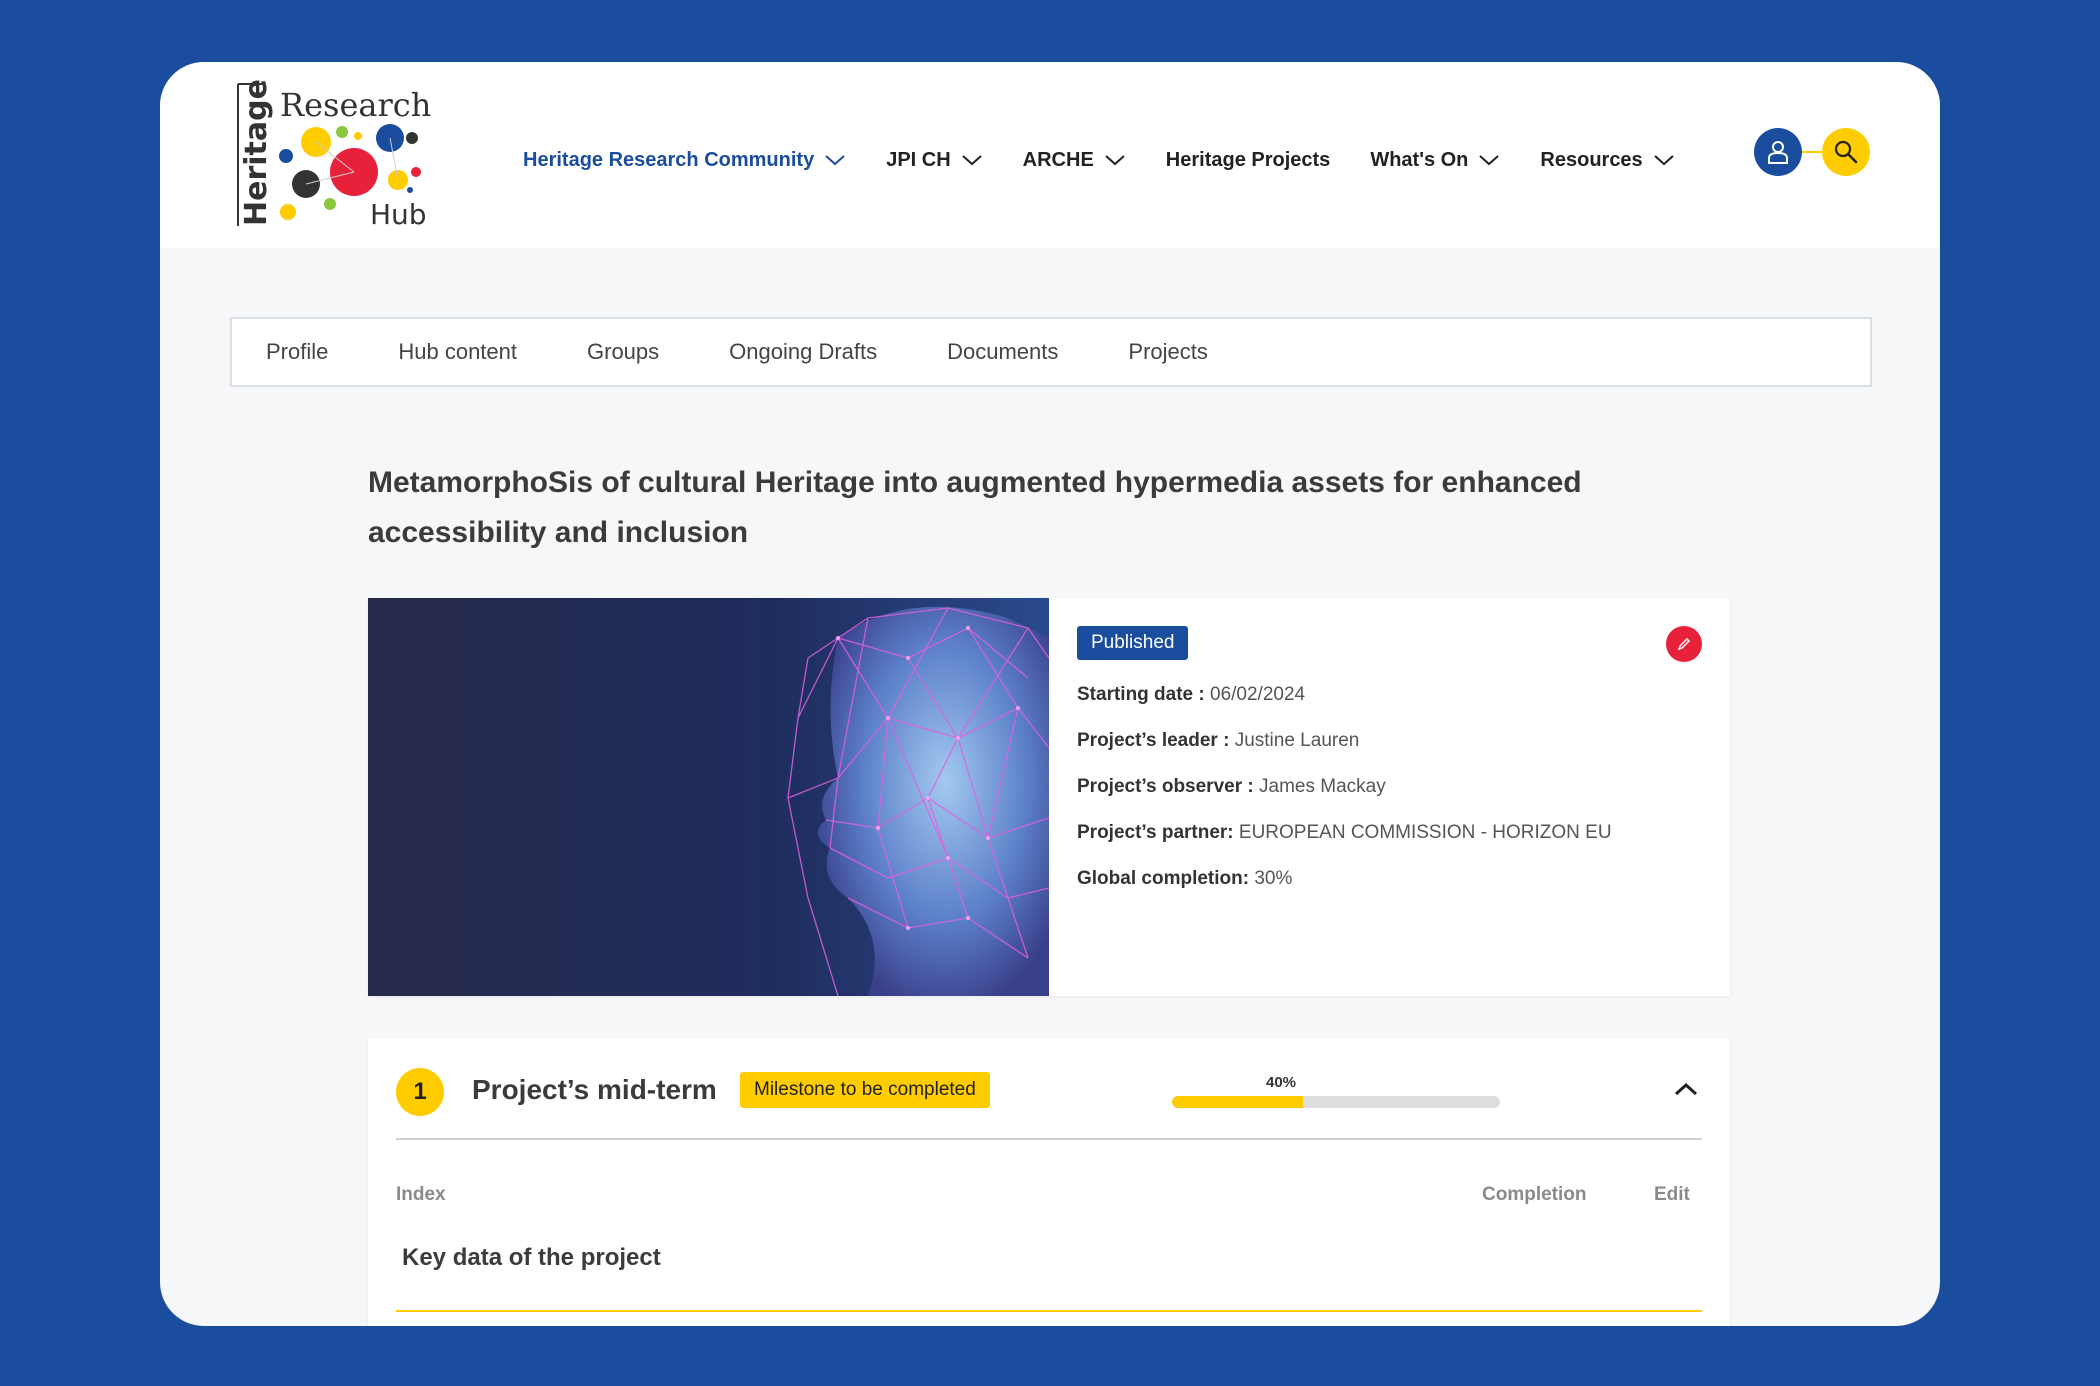 This screenshot has width=2100, height=1386. What do you see at coordinates (1294, 740) in the screenshot?
I see `field-value: Justine Lauren` at bounding box center [1294, 740].